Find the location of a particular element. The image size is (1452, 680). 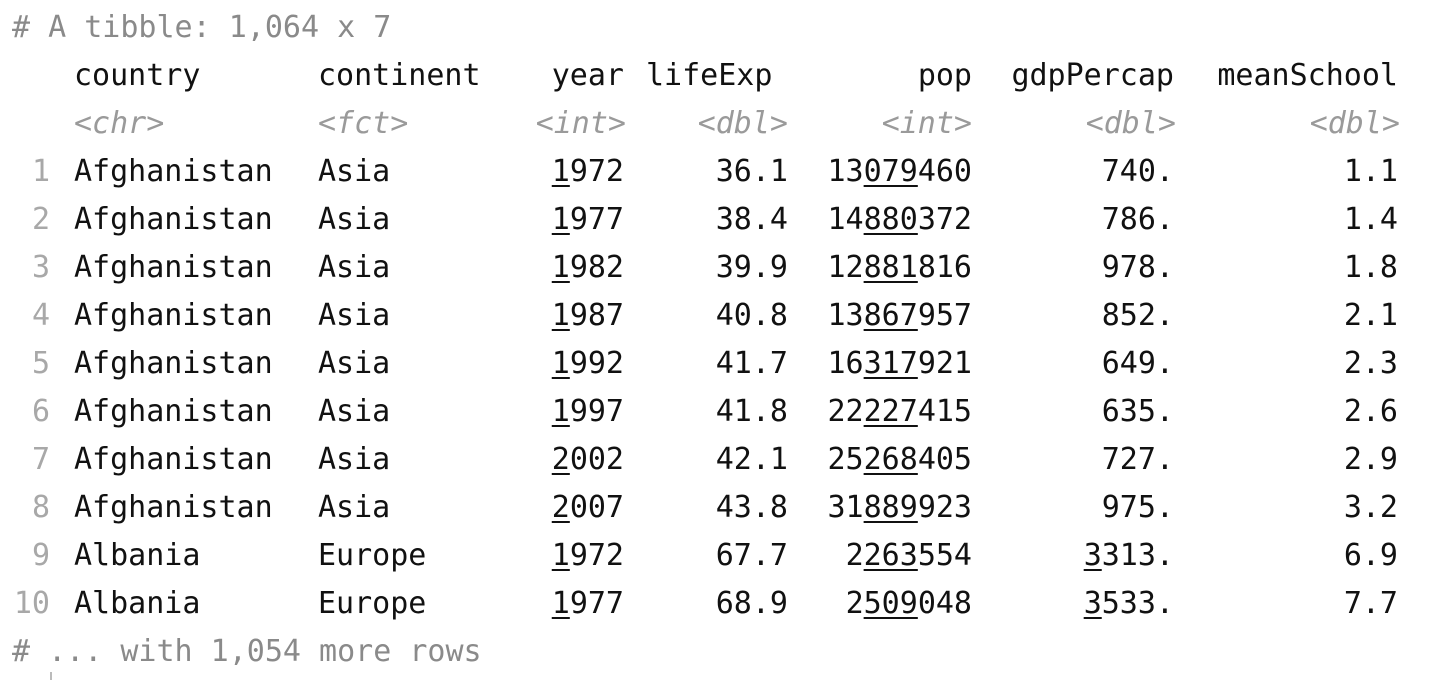

cell-pop: 13079460 is located at coordinates (900, 171).